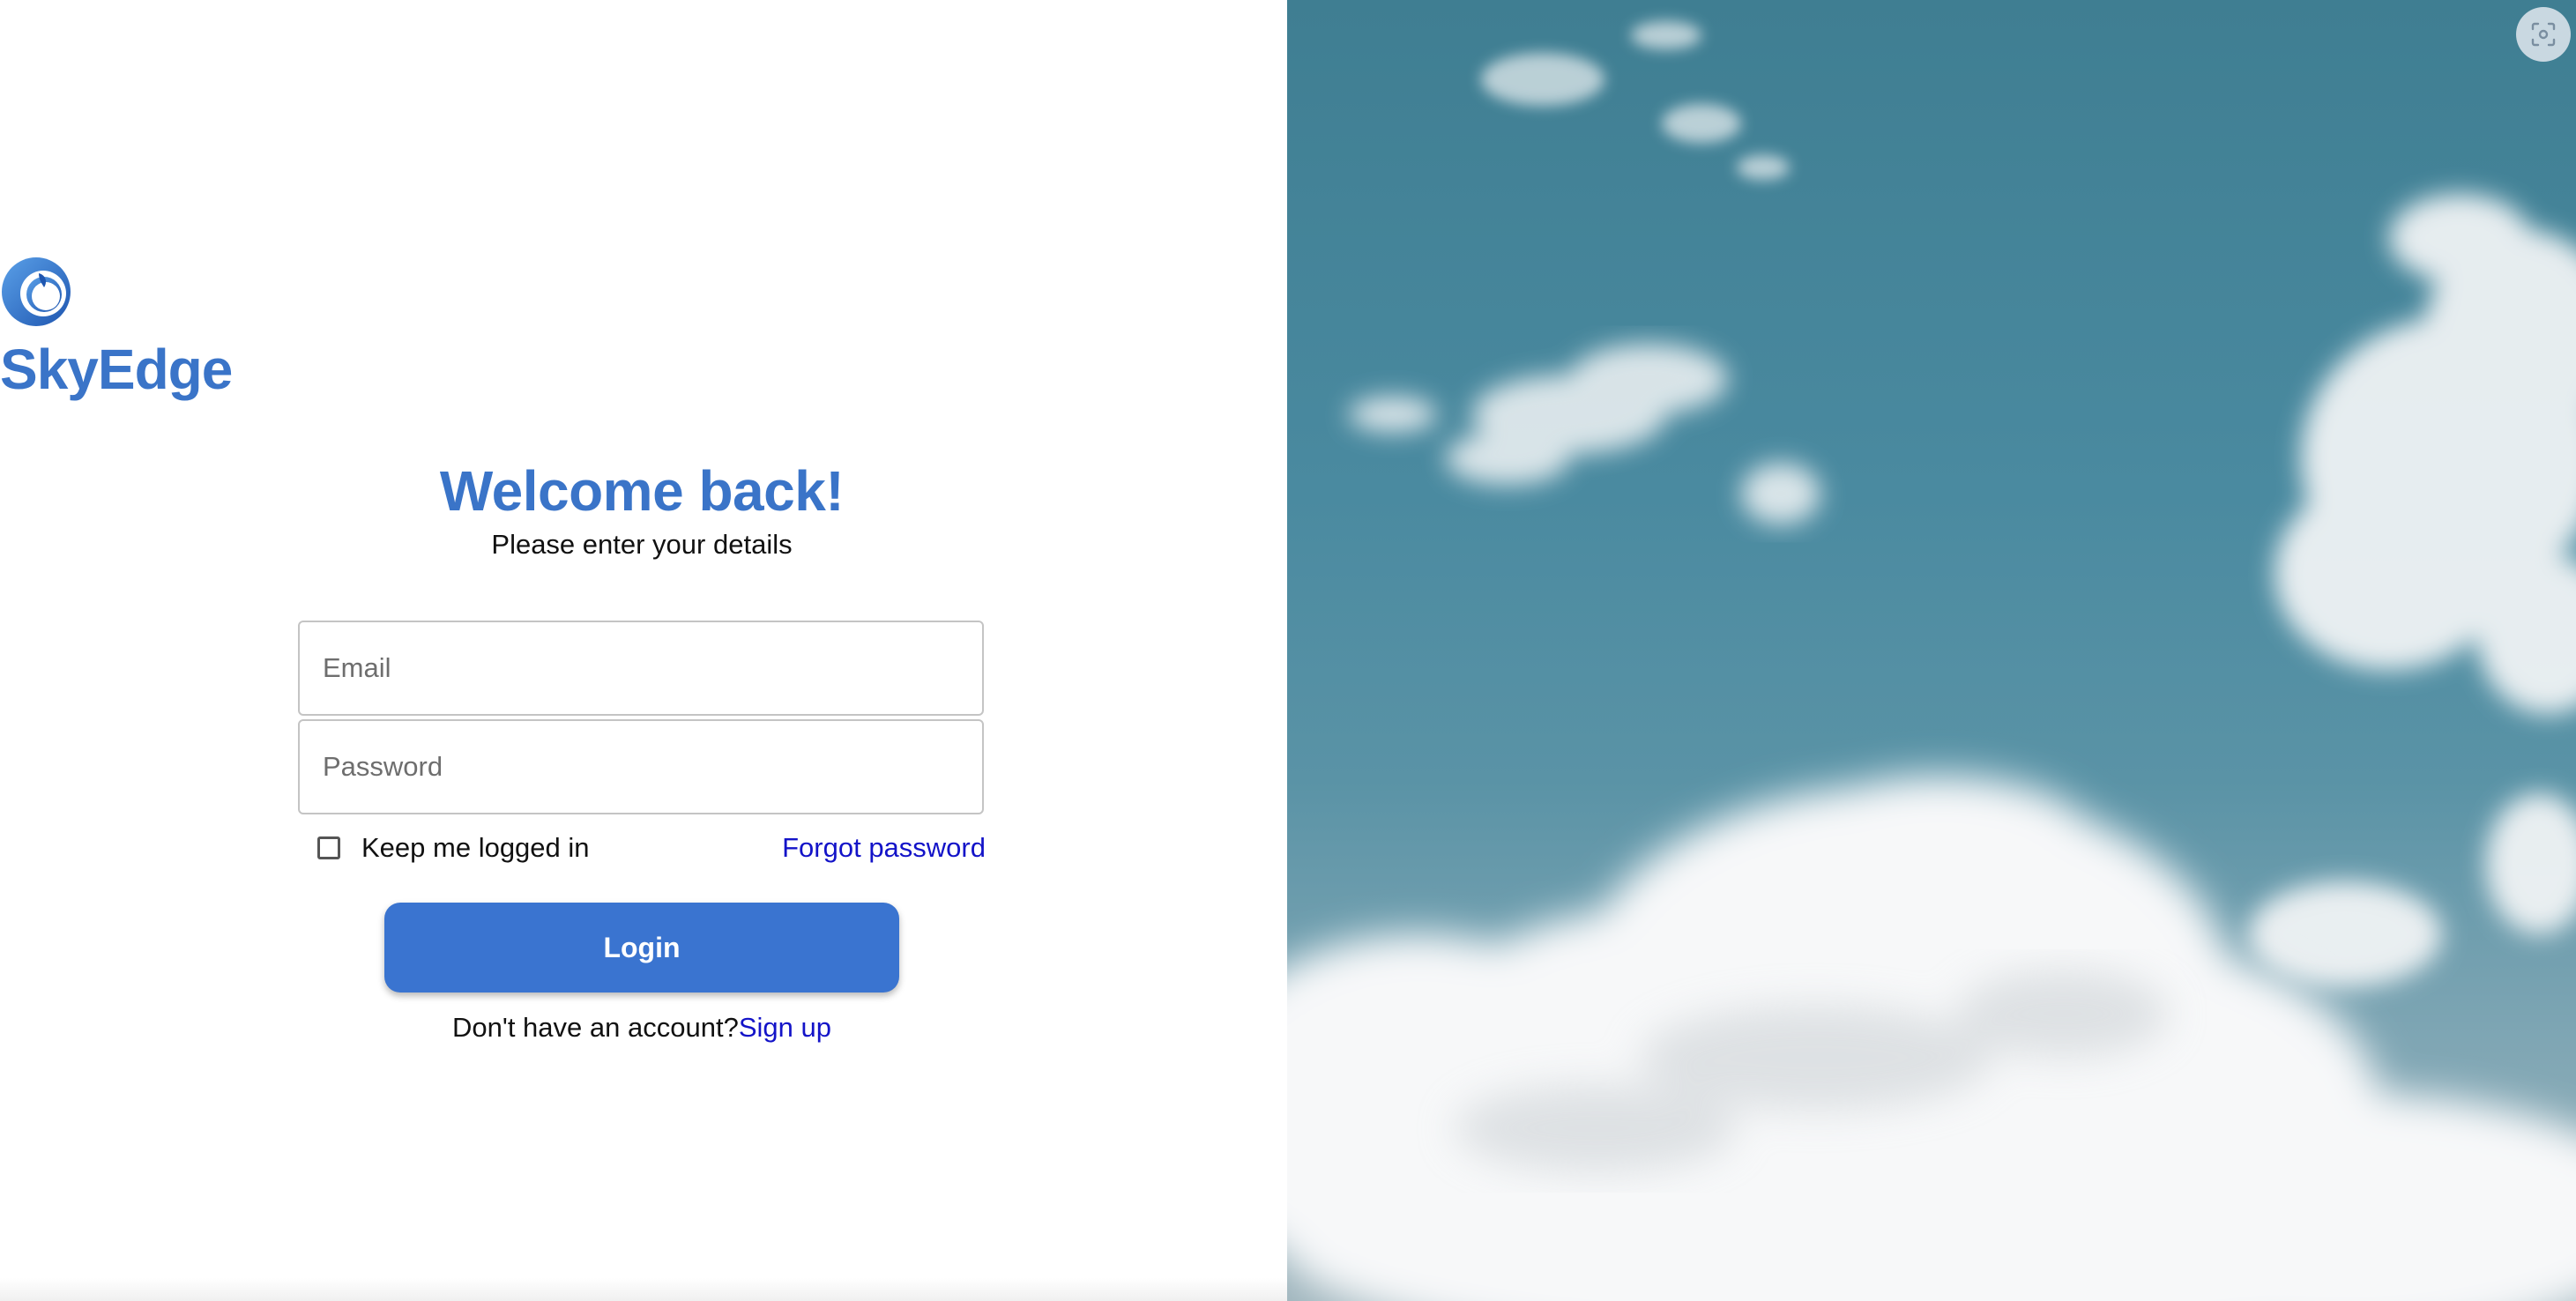 Image resolution: width=2576 pixels, height=1301 pixels. I want to click on forgot-password-link: Forgot password, so click(884, 848).